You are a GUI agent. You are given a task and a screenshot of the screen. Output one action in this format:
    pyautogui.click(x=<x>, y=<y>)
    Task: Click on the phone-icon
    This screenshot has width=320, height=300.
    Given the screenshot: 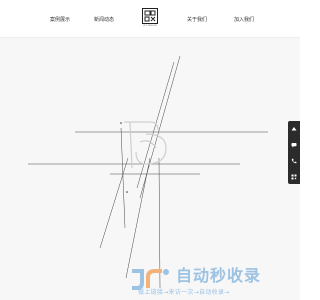 What is the action you would take?
    pyautogui.click(x=294, y=160)
    